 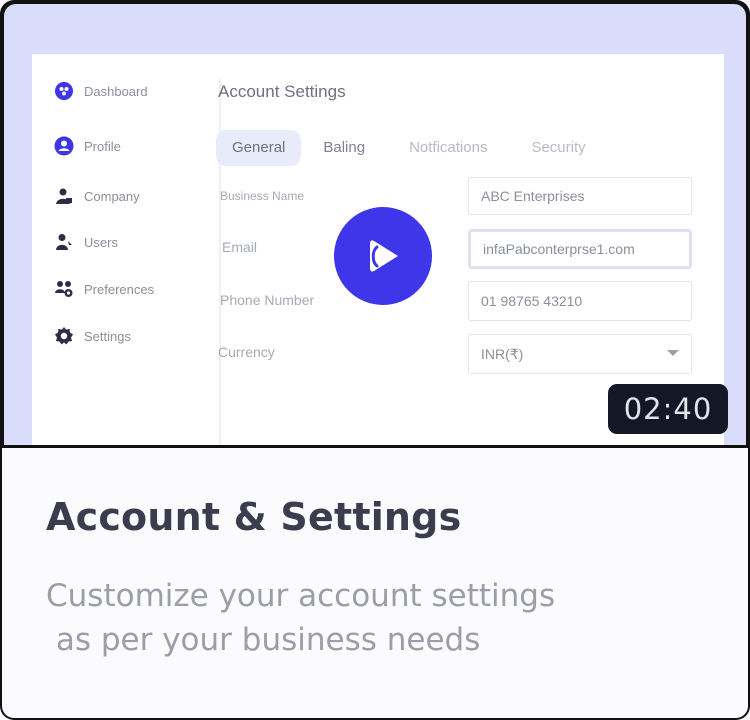 I want to click on play-button, so click(x=383, y=256).